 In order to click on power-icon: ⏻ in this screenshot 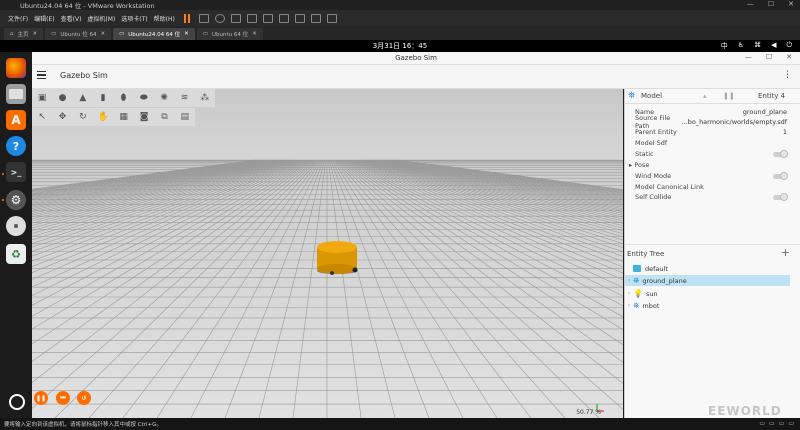, I will do `click(789, 46)`.